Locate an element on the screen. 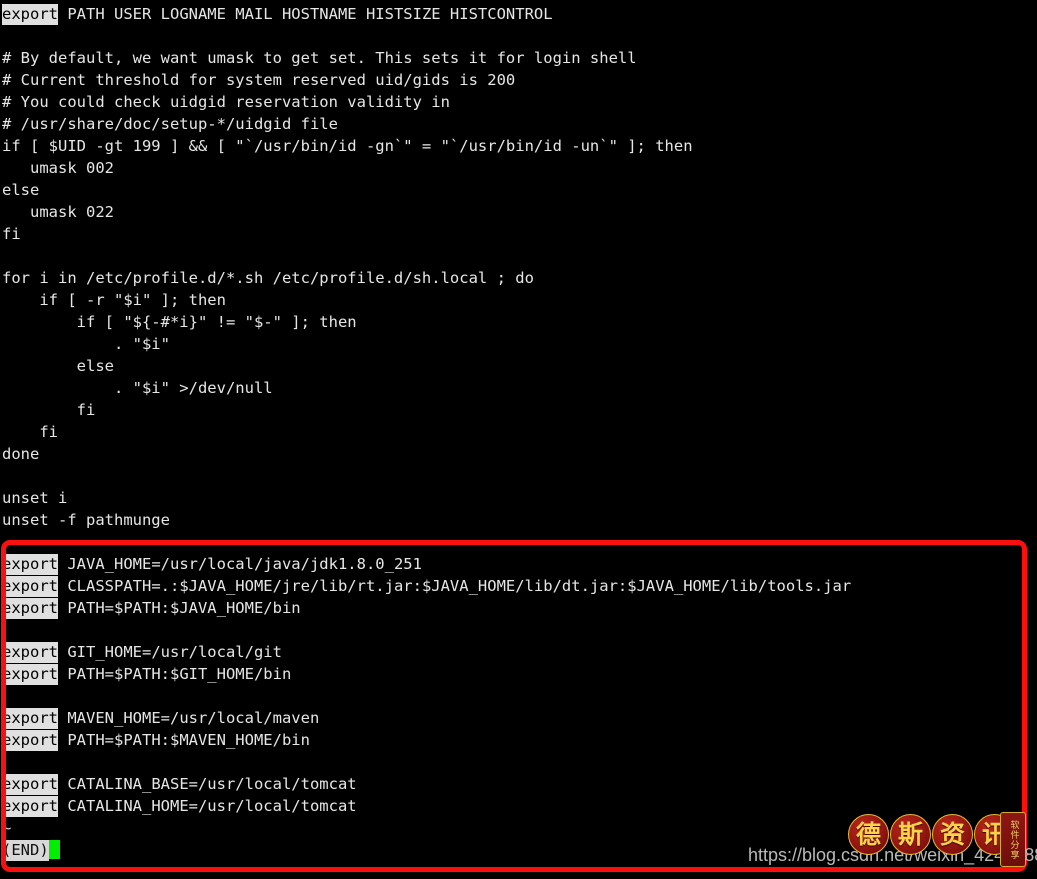 The image size is (1037, 879). line-text: CATALINA_BASE=/usr/local/tomcat is located at coordinates (207, 784).